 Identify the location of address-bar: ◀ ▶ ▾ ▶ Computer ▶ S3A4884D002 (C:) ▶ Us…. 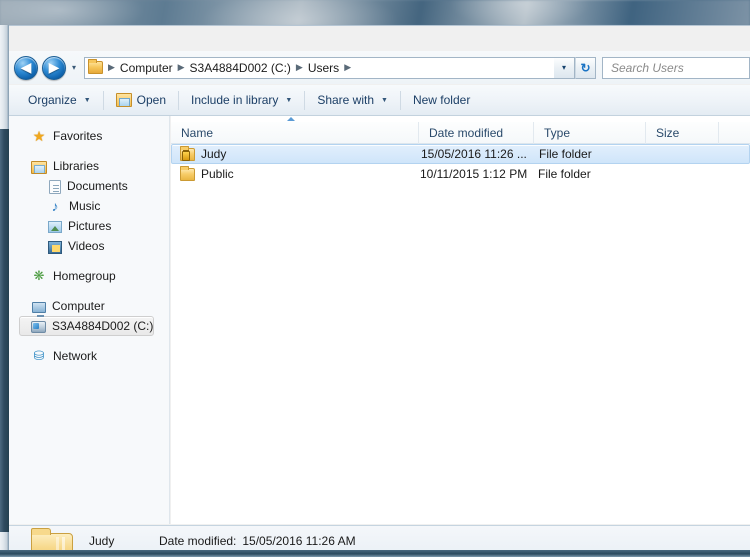
(379, 67).